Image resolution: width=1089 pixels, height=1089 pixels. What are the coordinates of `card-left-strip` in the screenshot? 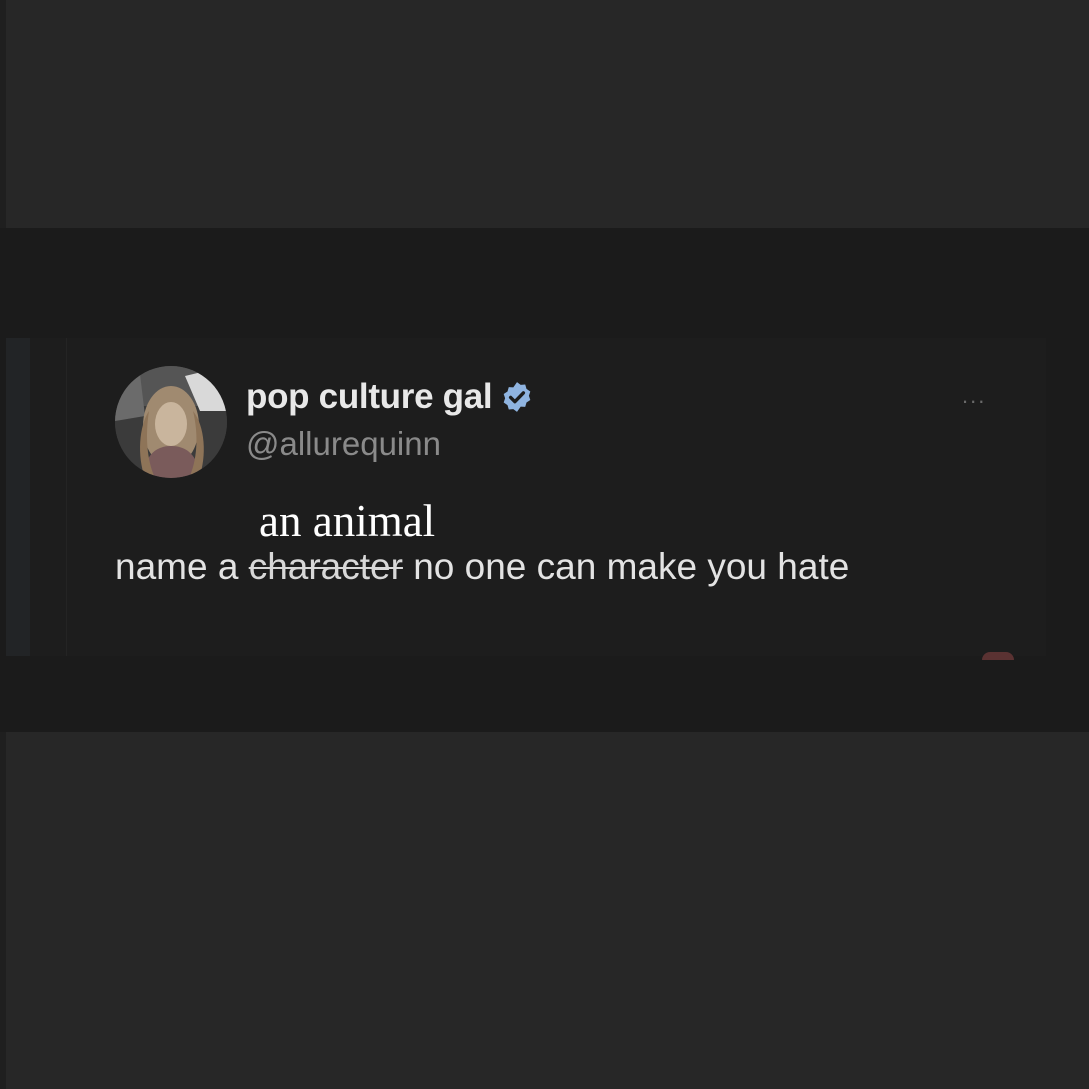 It's located at (18, 497).